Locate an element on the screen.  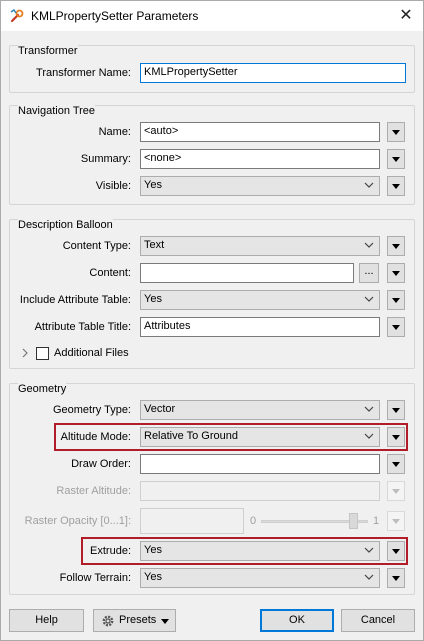
navigation-tree-legend: Navigation Tree is located at coordinates (57, 111).